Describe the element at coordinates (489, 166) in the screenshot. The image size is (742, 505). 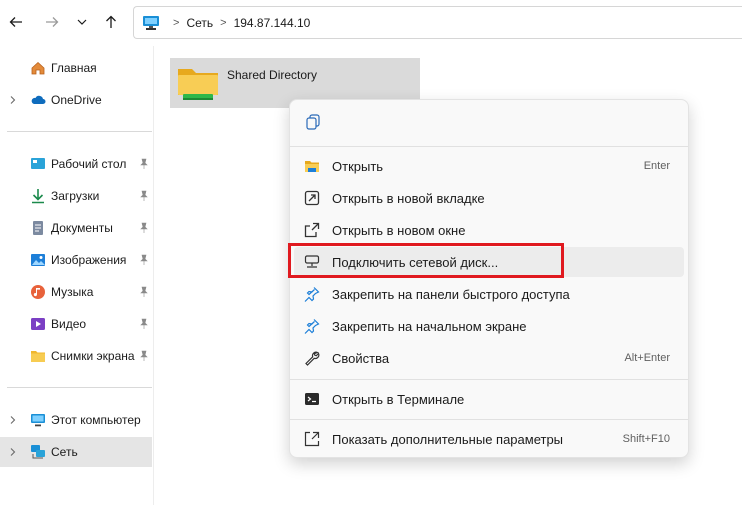
I see `menu-item-open: Открыть Enter` at that location.